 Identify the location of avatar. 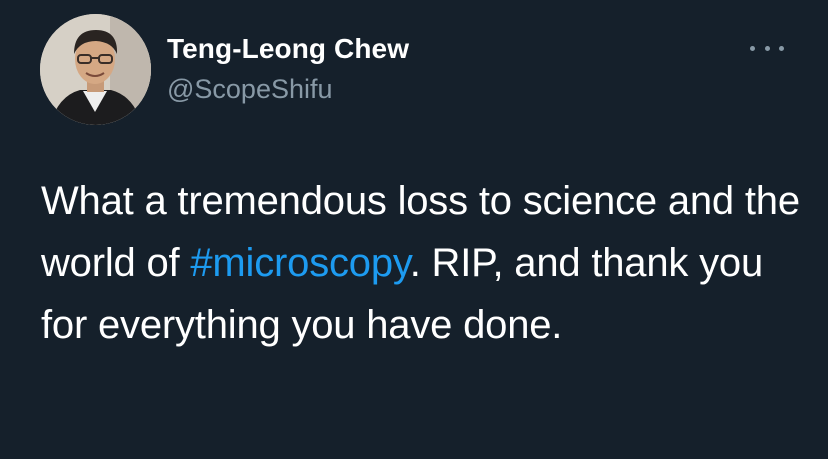
(95, 69).